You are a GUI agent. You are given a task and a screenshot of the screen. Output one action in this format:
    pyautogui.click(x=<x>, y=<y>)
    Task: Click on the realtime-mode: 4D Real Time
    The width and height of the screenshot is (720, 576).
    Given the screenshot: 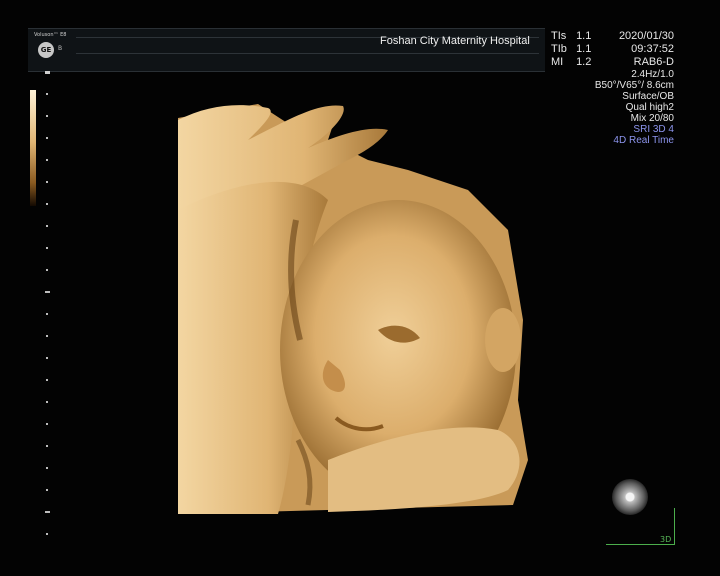 What is the action you would take?
    pyautogui.click(x=643, y=140)
    